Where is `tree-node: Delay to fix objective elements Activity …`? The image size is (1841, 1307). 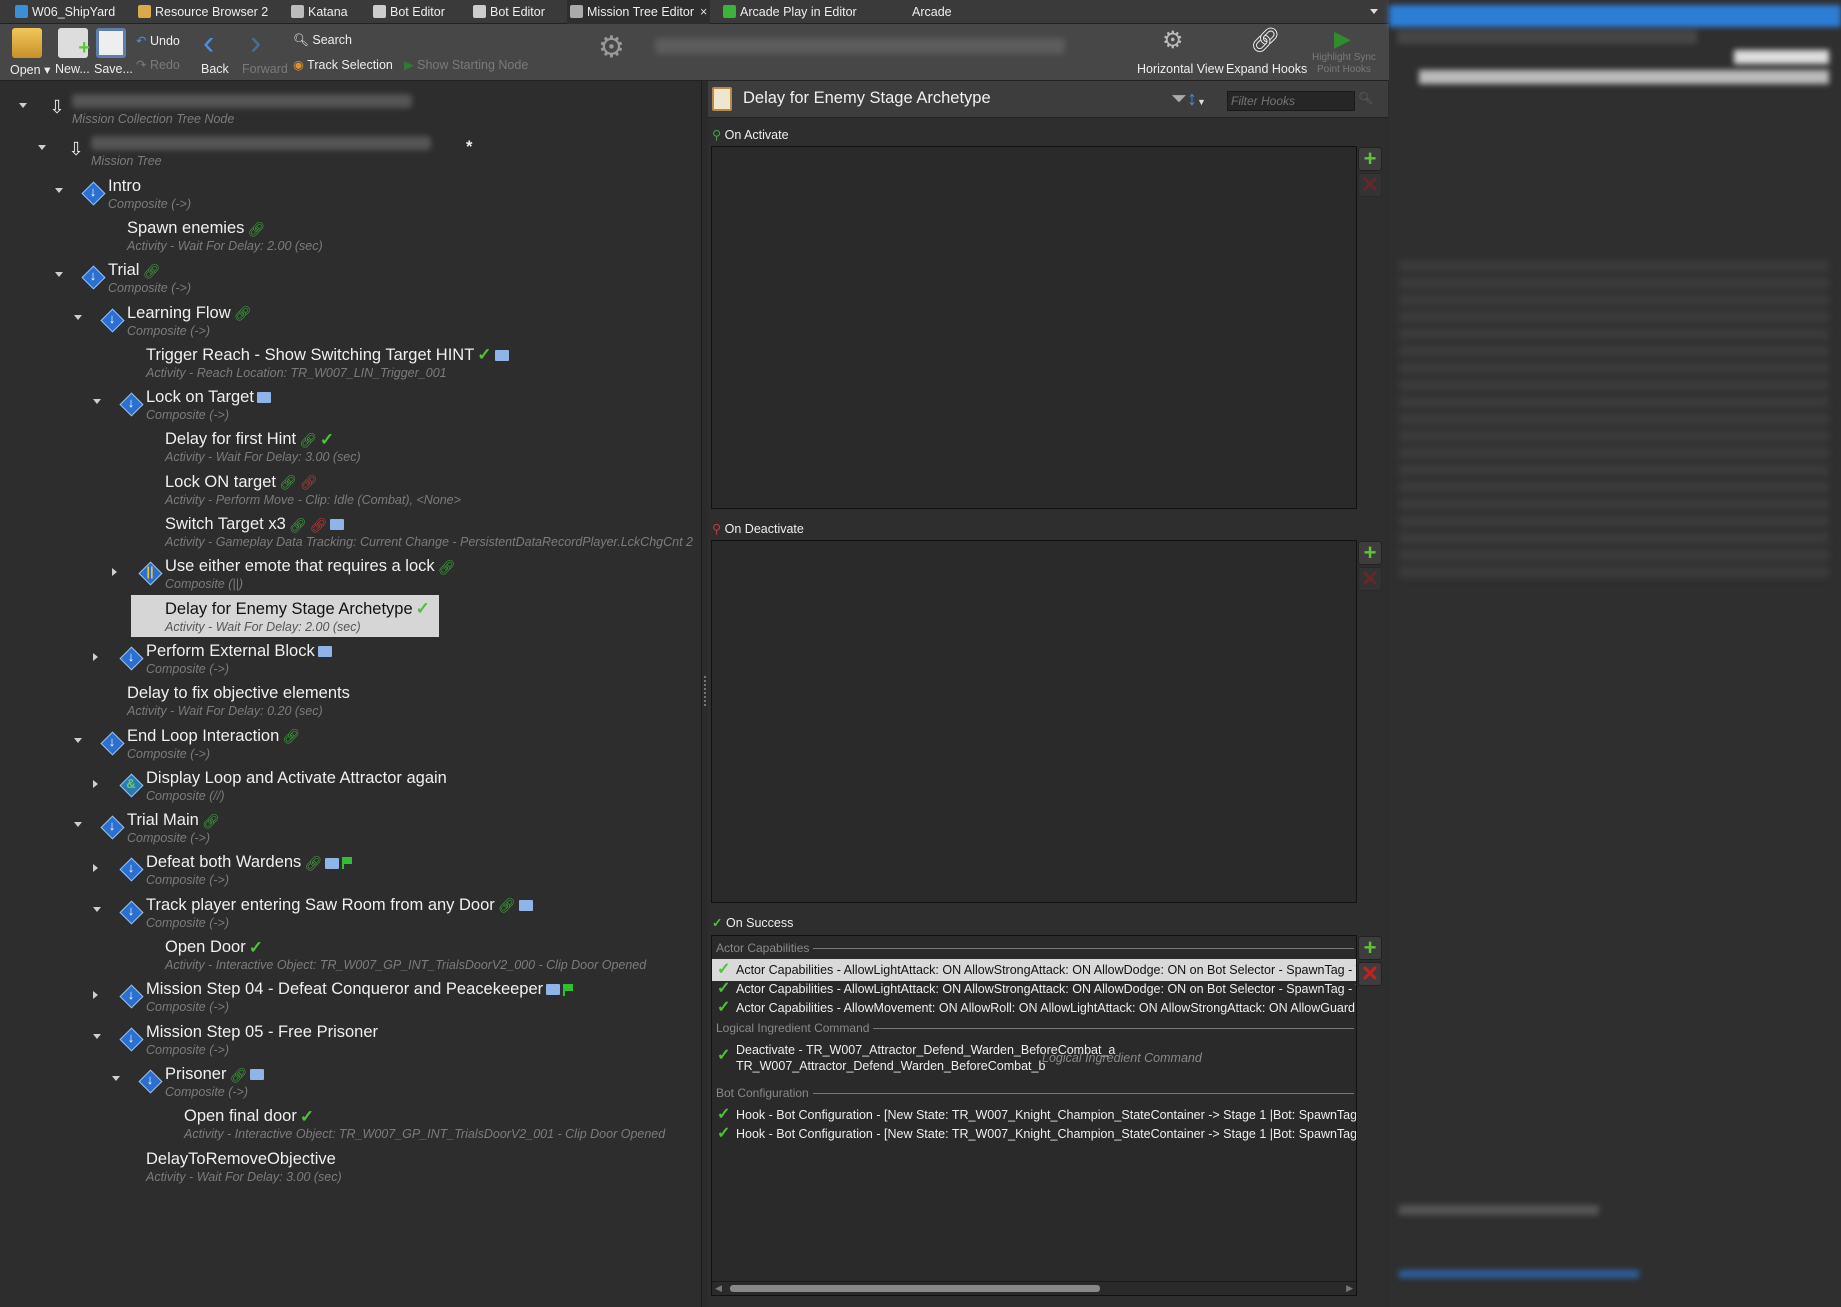 tree-node: Delay to fix objective elements Activity … is located at coordinates (350, 703).